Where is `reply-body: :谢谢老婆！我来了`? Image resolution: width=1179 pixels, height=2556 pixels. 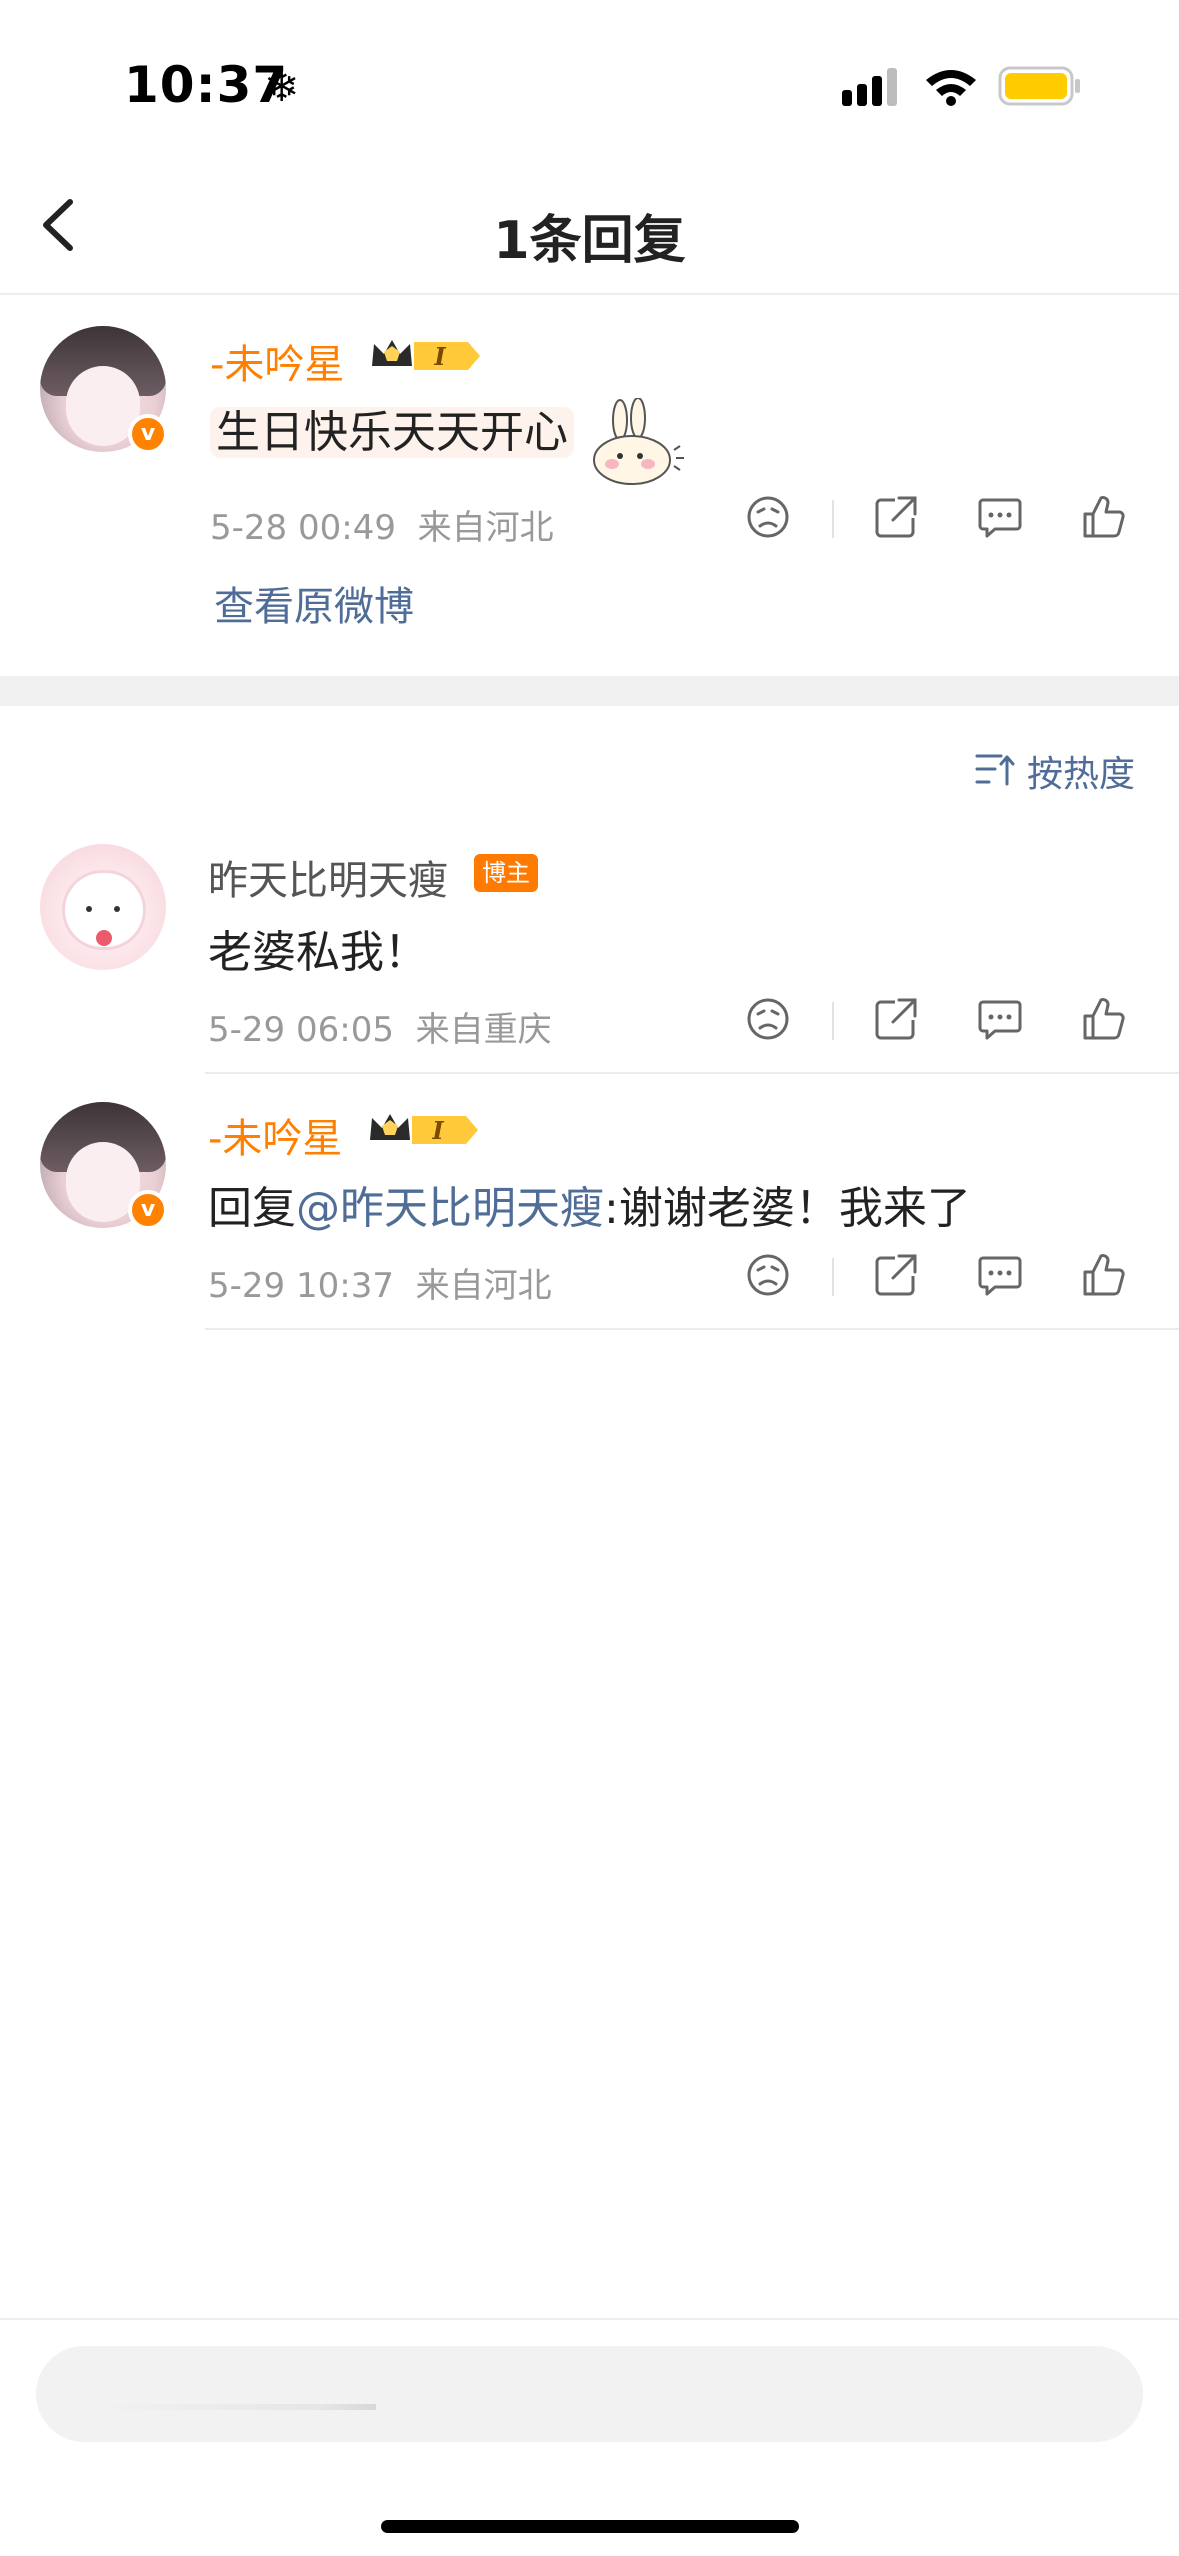
reply-body: :谢谢老婆！我来了 is located at coordinates (787, 1208).